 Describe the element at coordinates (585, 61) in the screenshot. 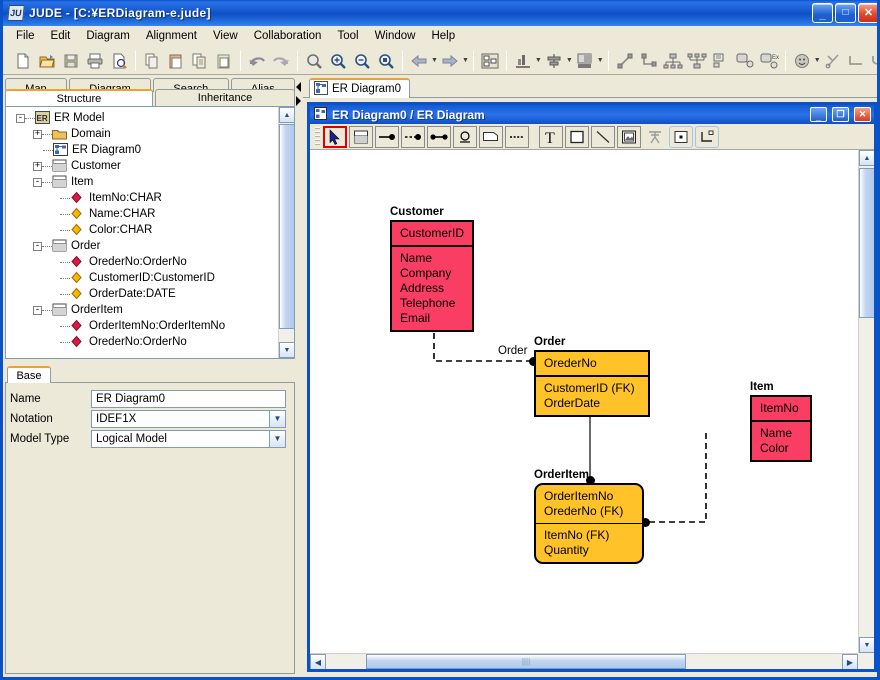

I see `fill-color-icon` at that location.